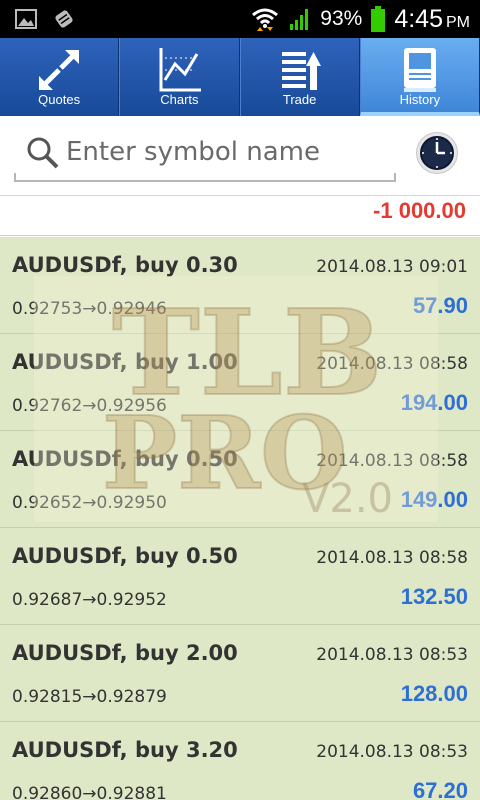  What do you see at coordinates (180, 70) in the screenshot?
I see `chart-icon` at bounding box center [180, 70].